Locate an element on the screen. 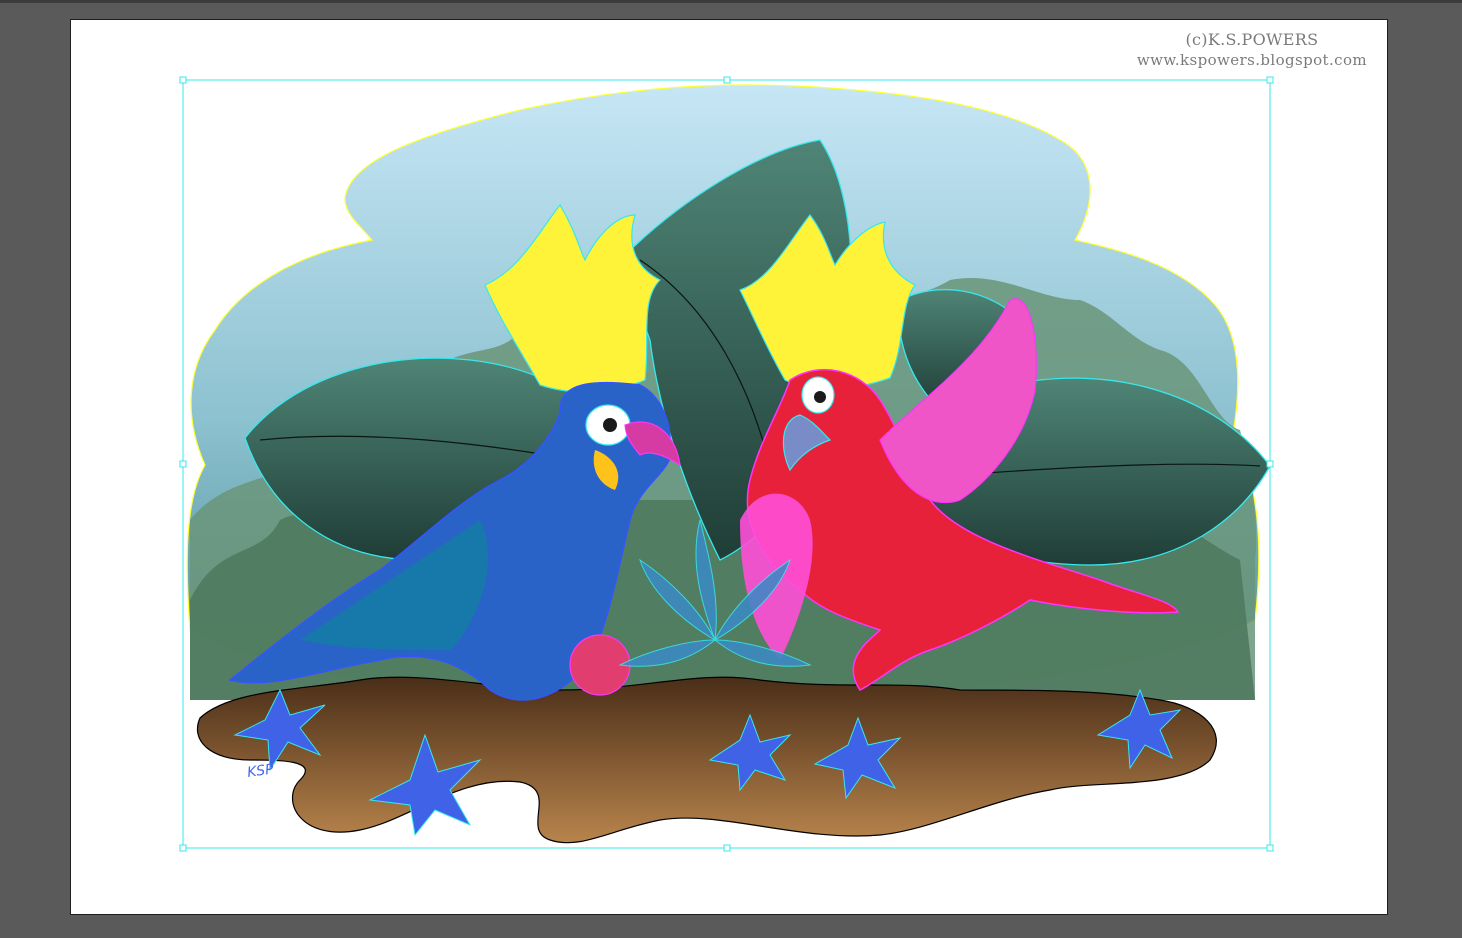  signature-mark: KSP is located at coordinates (260, 771).